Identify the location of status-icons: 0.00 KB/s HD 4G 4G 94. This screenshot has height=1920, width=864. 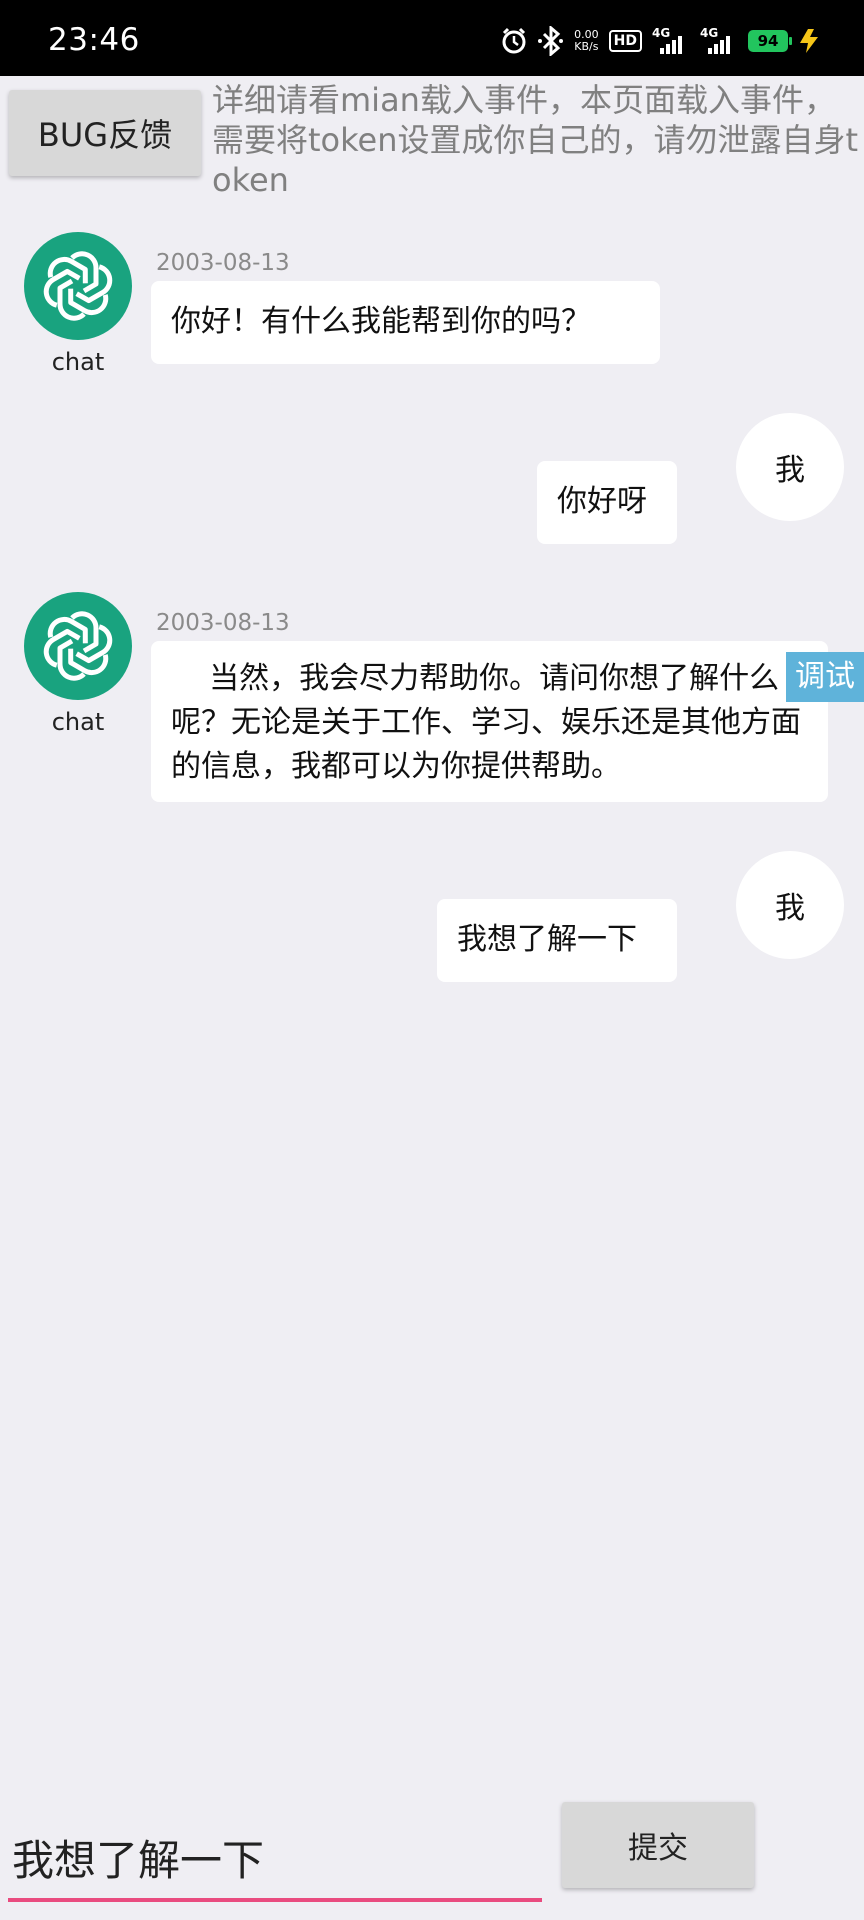
(660, 41).